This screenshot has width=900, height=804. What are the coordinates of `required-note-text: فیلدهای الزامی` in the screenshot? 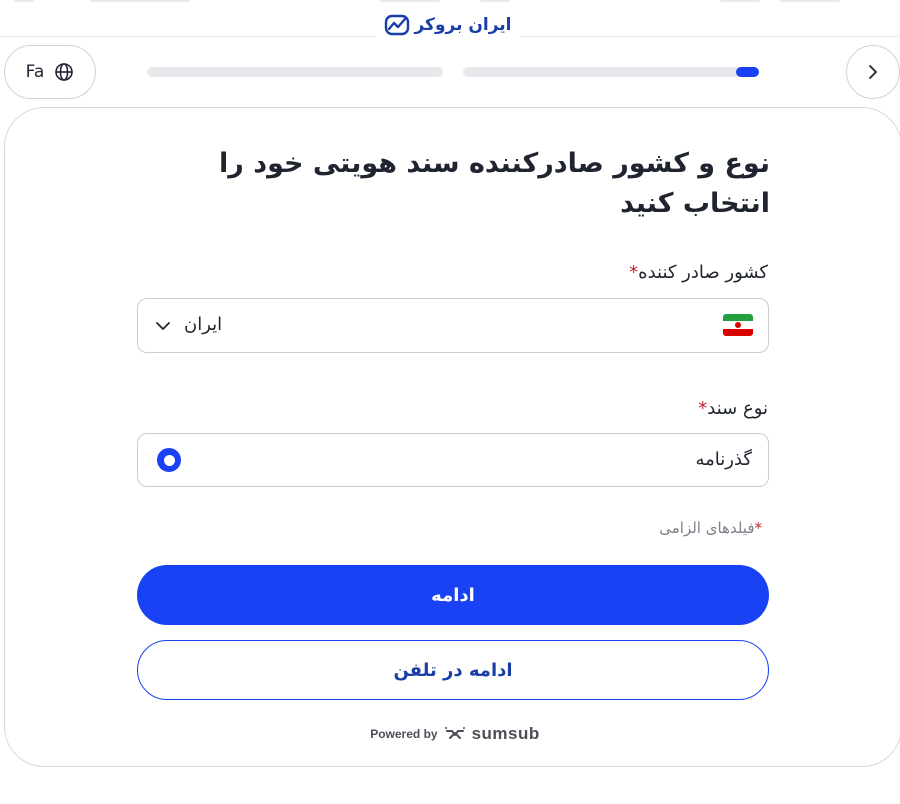 It's located at (707, 528).